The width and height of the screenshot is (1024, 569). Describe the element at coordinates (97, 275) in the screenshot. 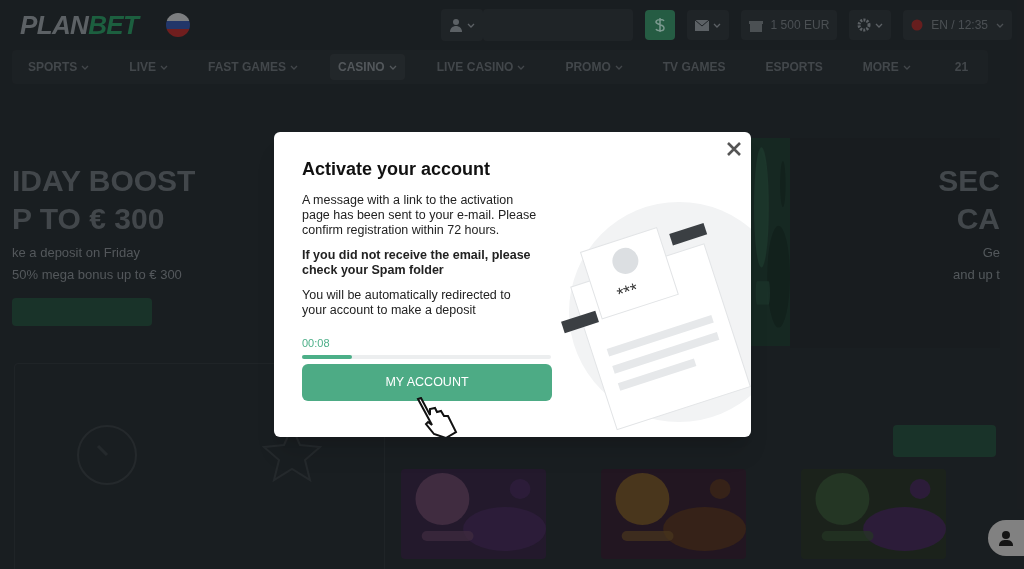

I see `banner-text: 50% mega bonus up to € 300` at that location.